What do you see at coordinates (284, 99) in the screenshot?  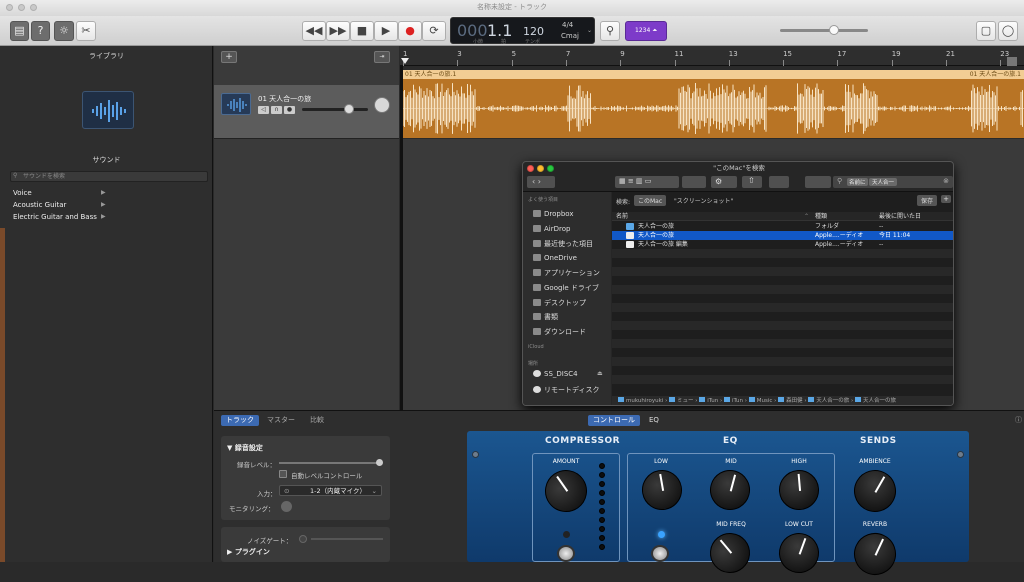 I see `track-name: 01 天人合一の旅` at bounding box center [284, 99].